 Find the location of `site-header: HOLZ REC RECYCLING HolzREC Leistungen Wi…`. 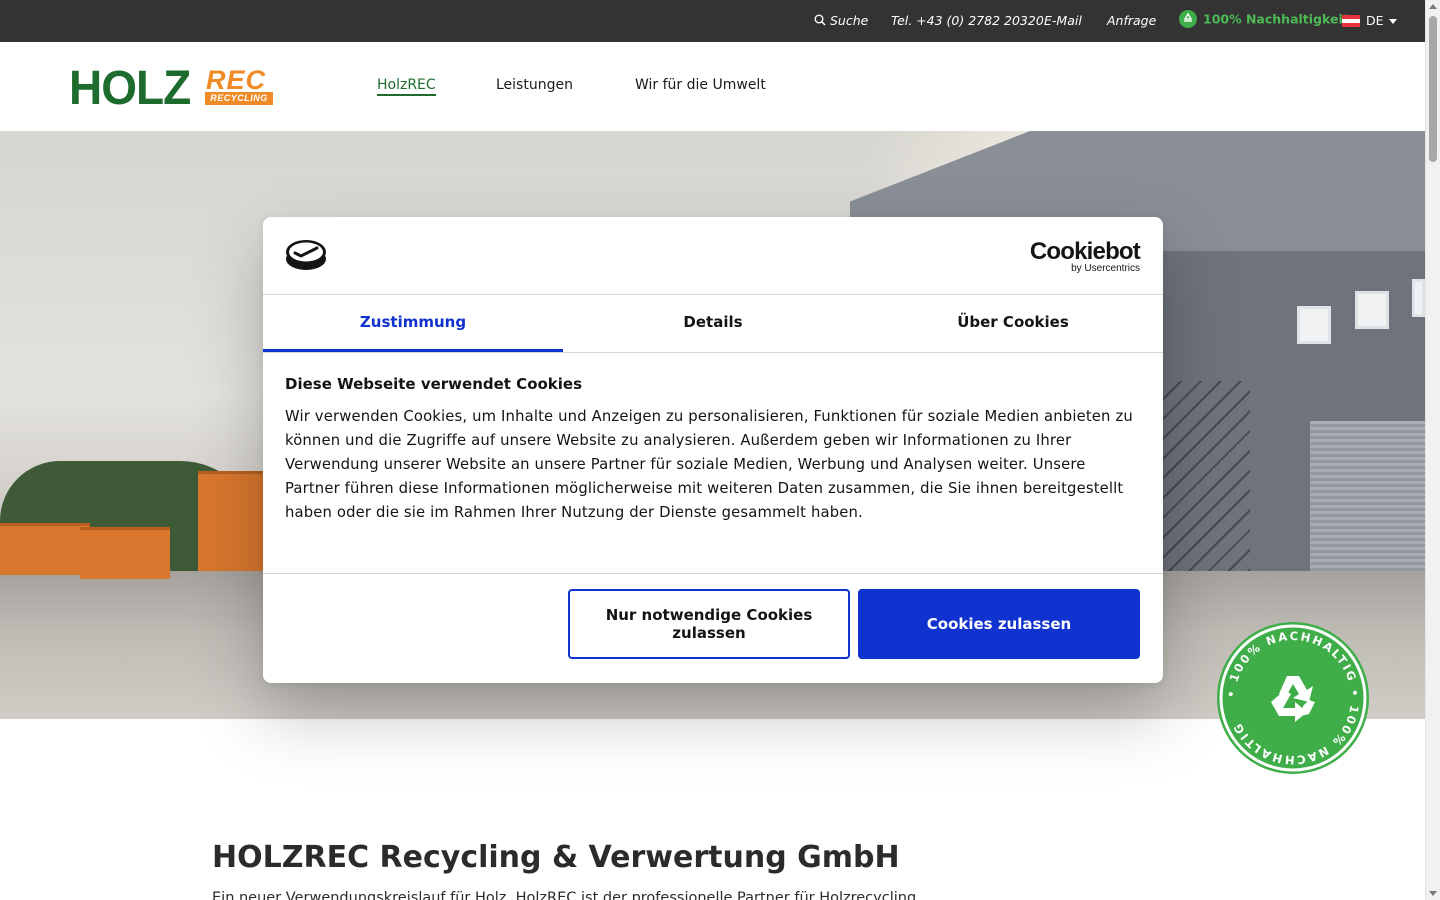

site-header: HOLZ REC RECYCLING HolzREC Leistungen Wi… is located at coordinates (712, 86).